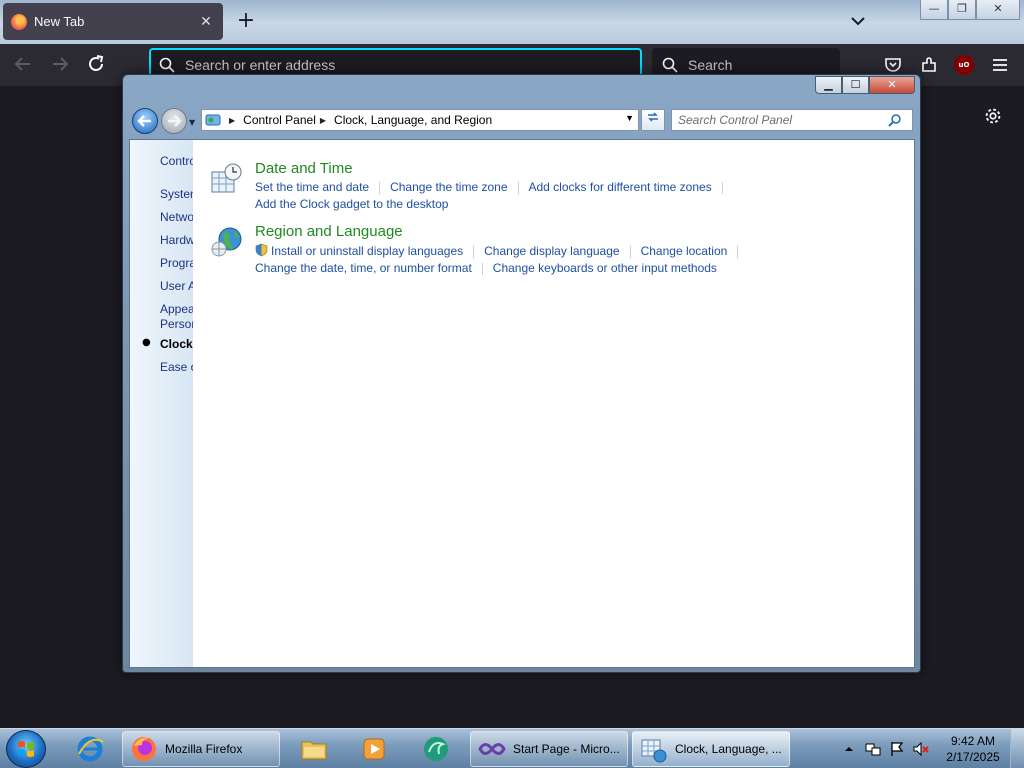 The image size is (1024, 768). What do you see at coordinates (176, 240) in the screenshot?
I see `sidebar-item-hardware: Hardw` at bounding box center [176, 240].